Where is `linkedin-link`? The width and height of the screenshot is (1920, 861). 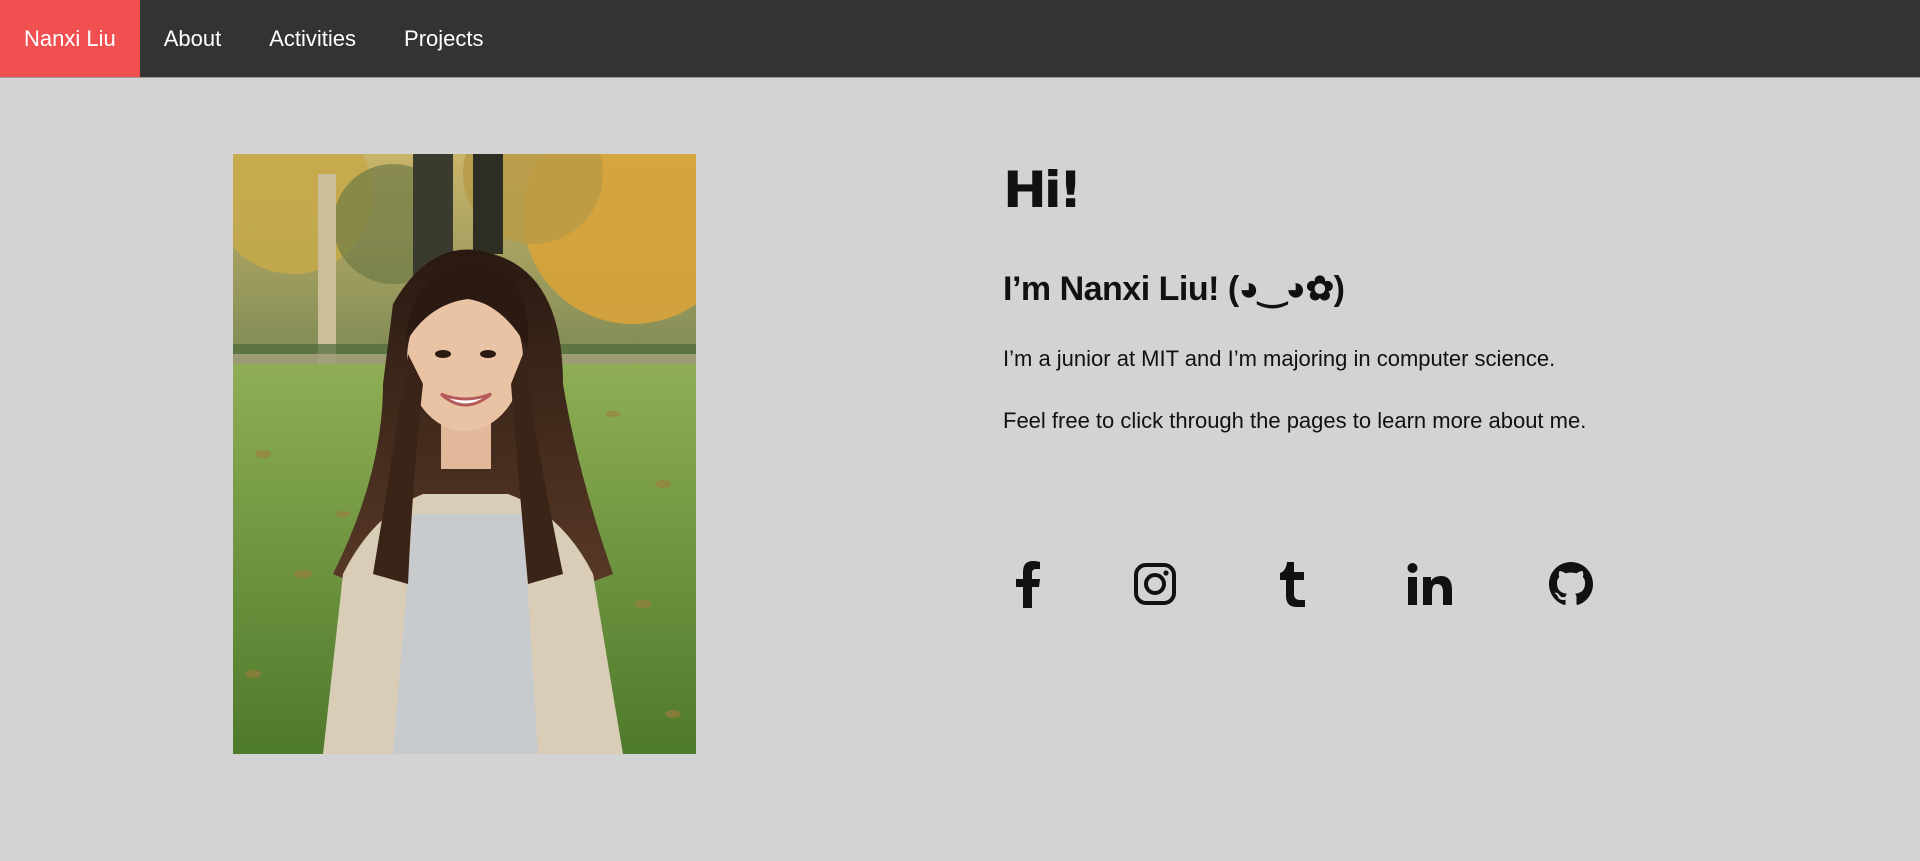
linkedin-link is located at coordinates (1430, 584).